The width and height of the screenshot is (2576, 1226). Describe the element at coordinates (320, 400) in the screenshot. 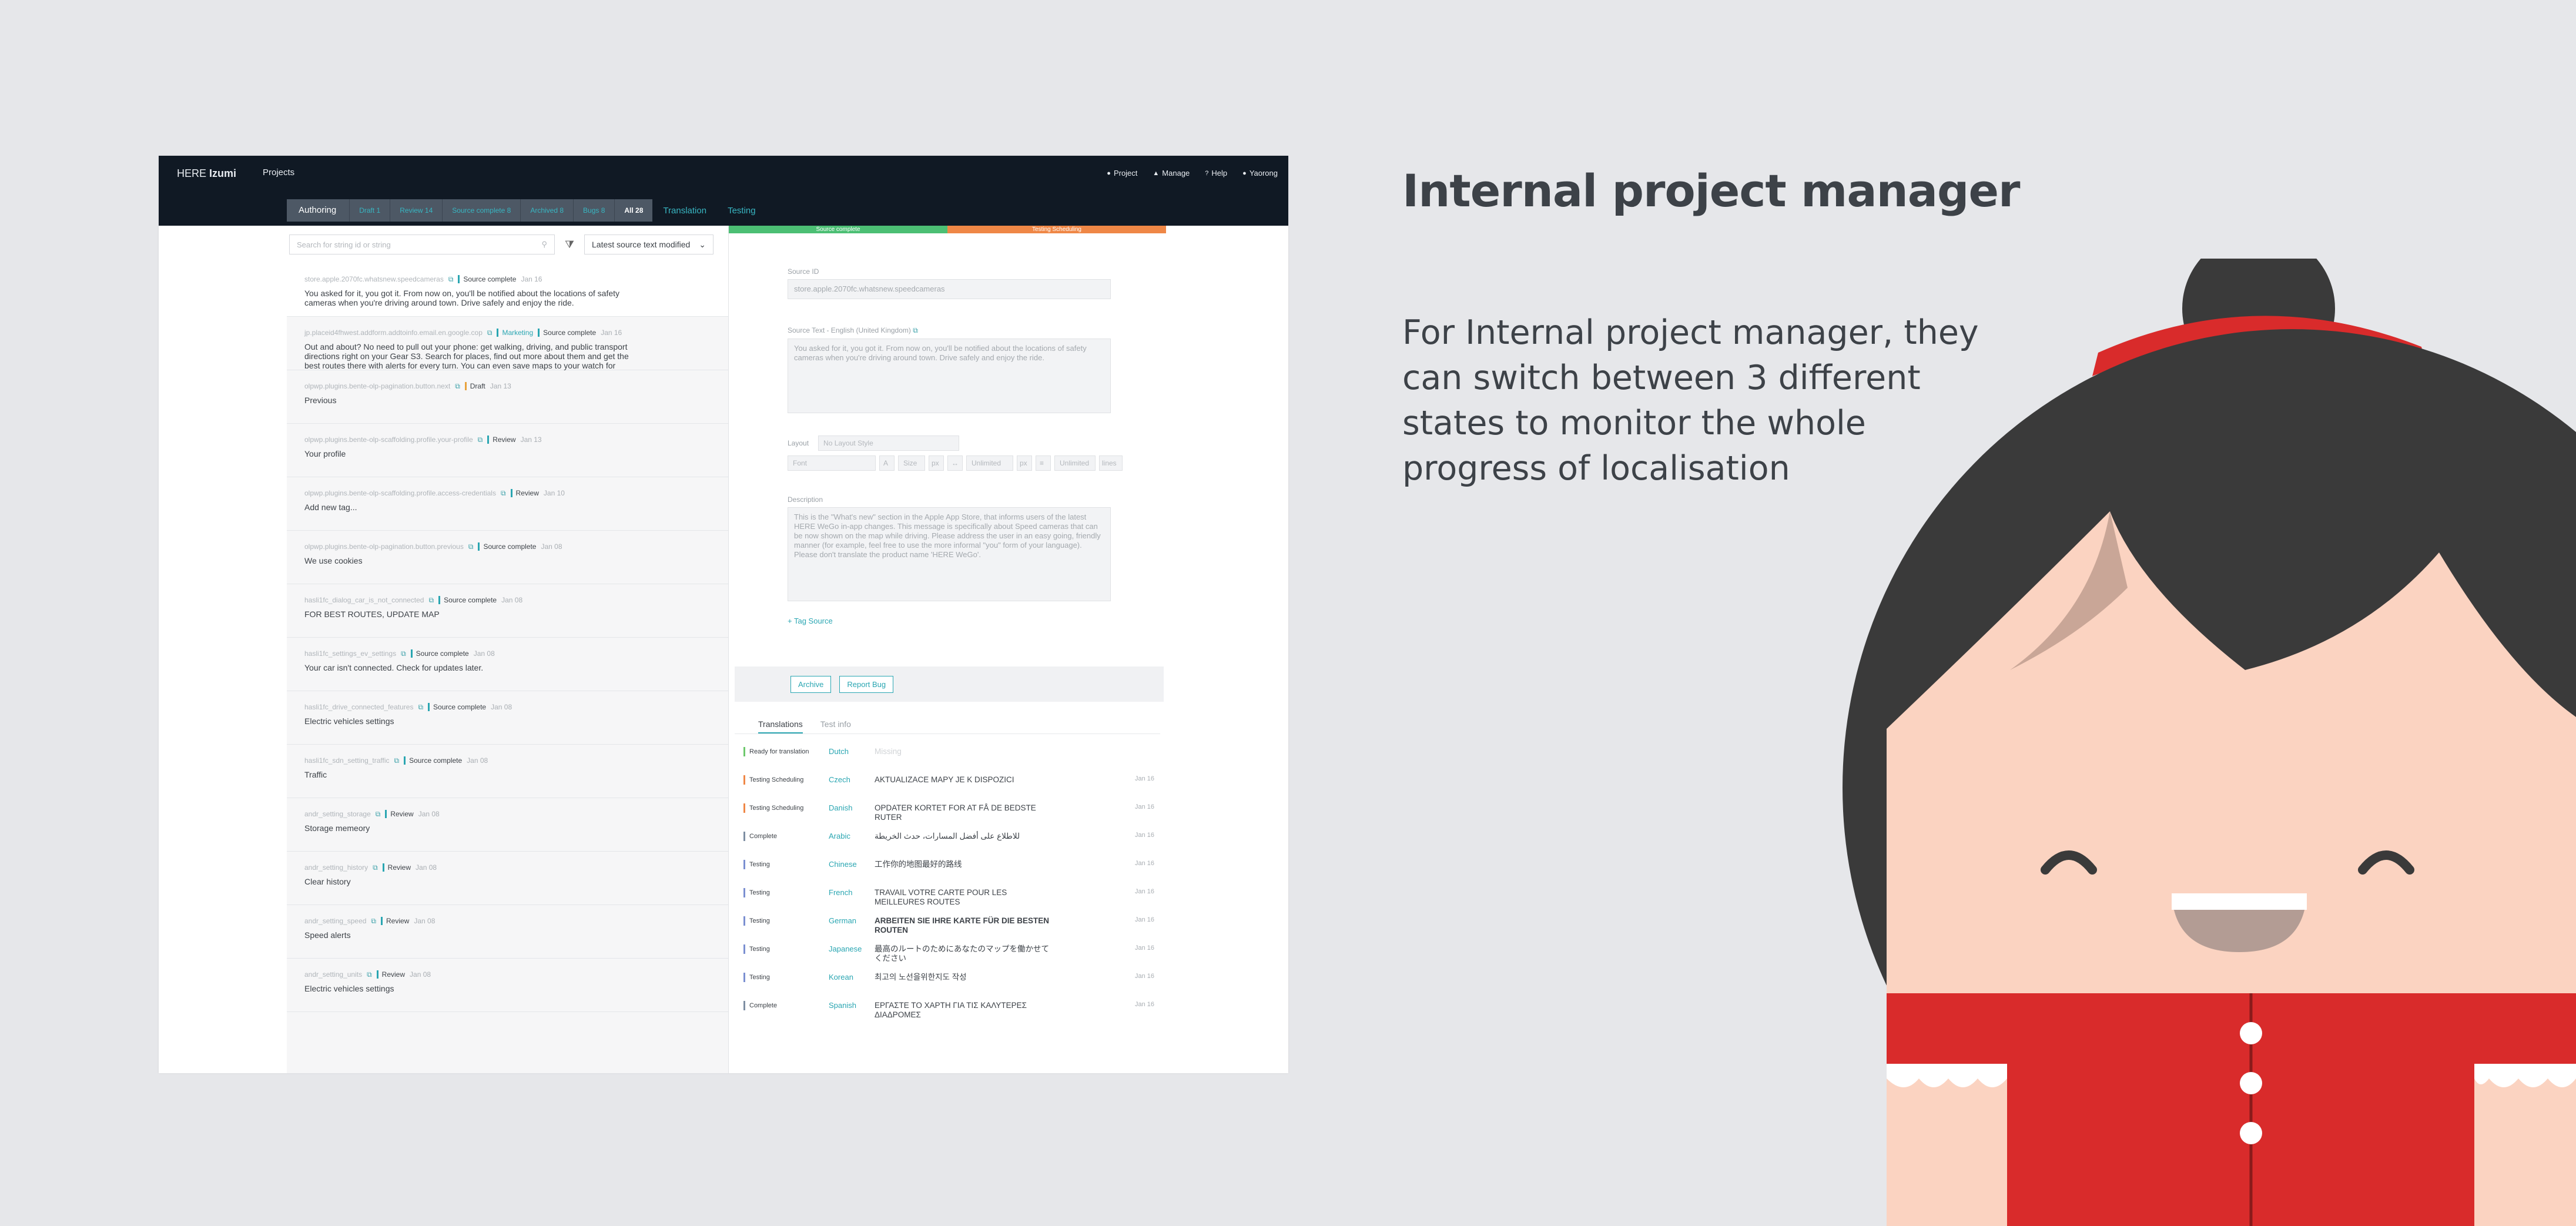

I see `item-text: Previous` at that location.